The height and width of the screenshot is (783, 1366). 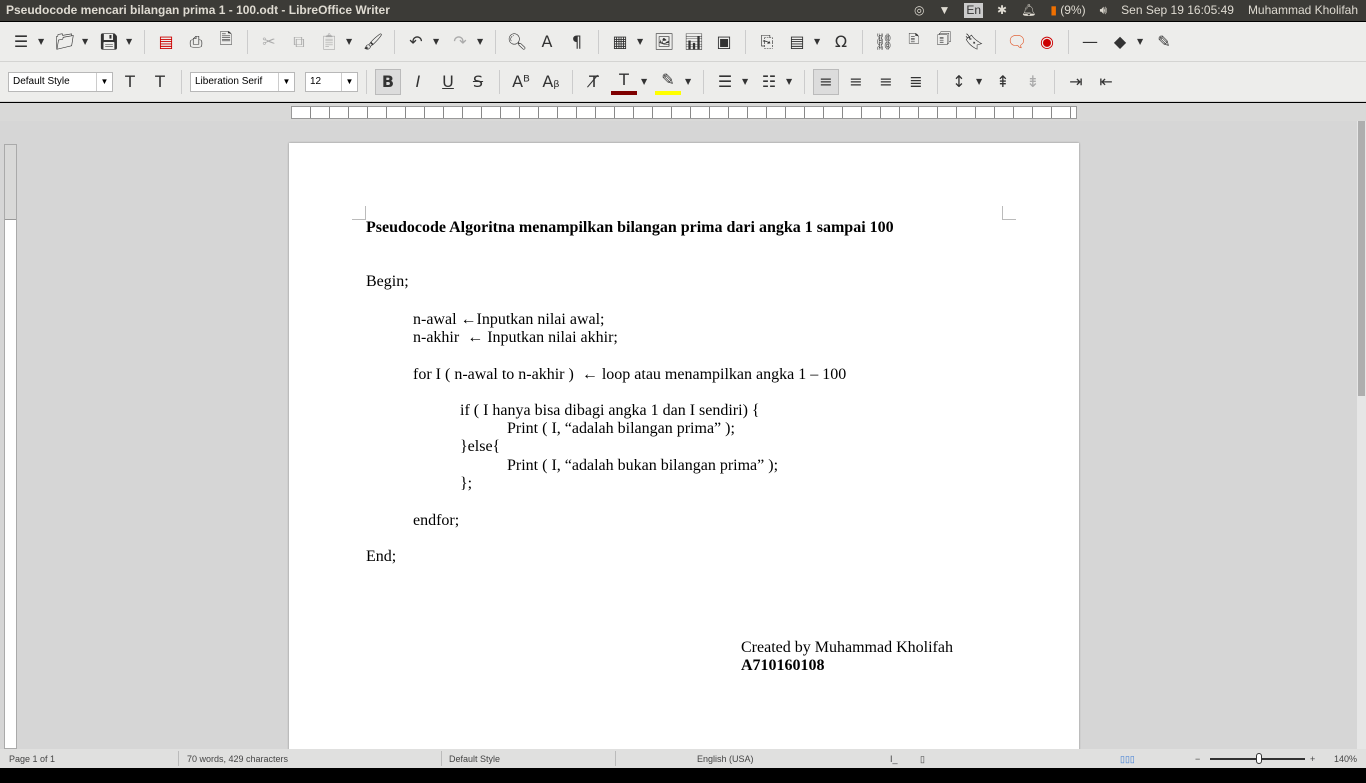 I want to click on page-count: Page 1 of 1, so click(x=32, y=759).